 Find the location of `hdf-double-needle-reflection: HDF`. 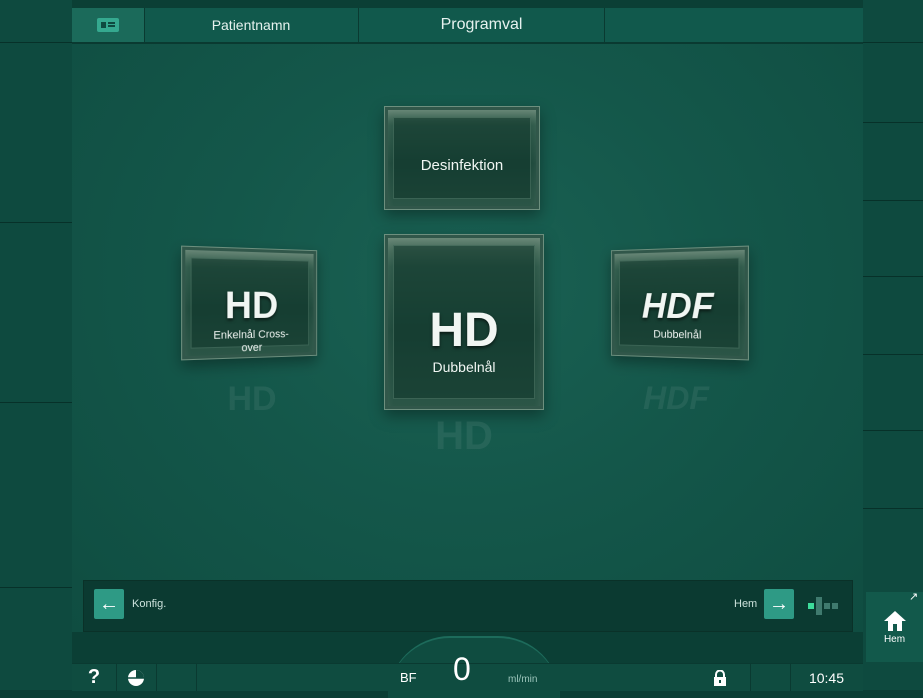

hdf-double-needle-reflection: HDF is located at coordinates (676, 398).